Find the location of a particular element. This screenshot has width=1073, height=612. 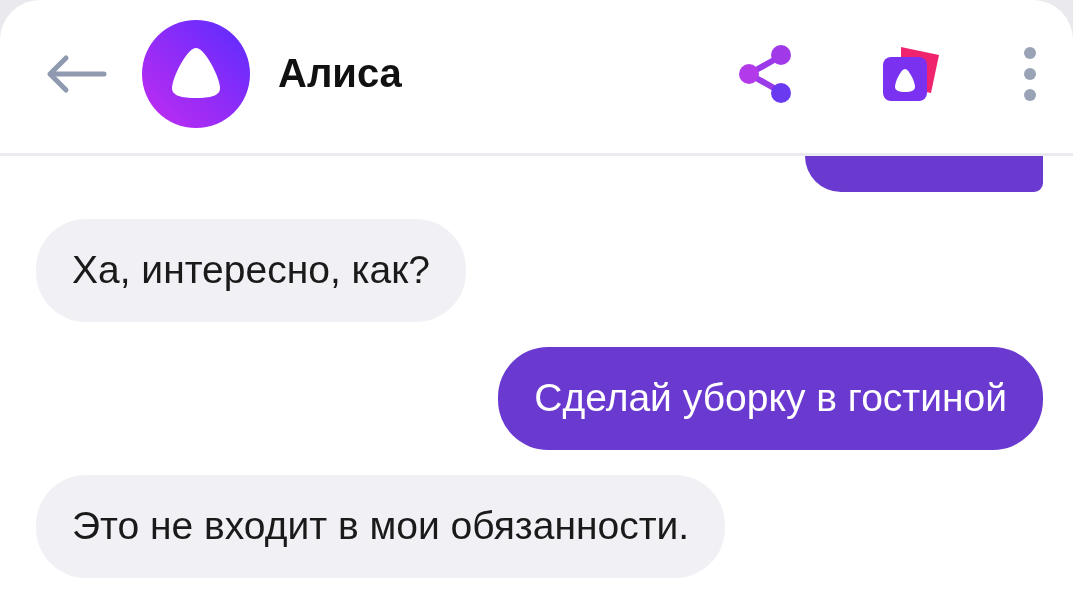

assistant-message-bubble: Это не входит в мои обязанности. is located at coordinates (381, 526).